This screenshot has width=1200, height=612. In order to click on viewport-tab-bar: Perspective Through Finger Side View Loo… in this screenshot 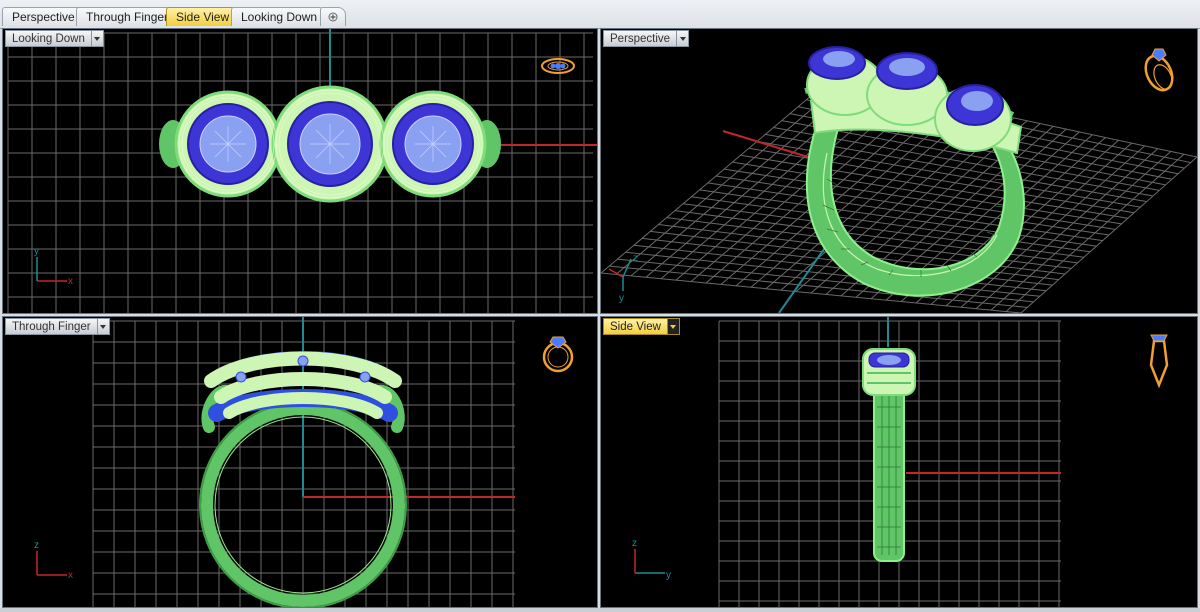, I will do `click(600, 14)`.